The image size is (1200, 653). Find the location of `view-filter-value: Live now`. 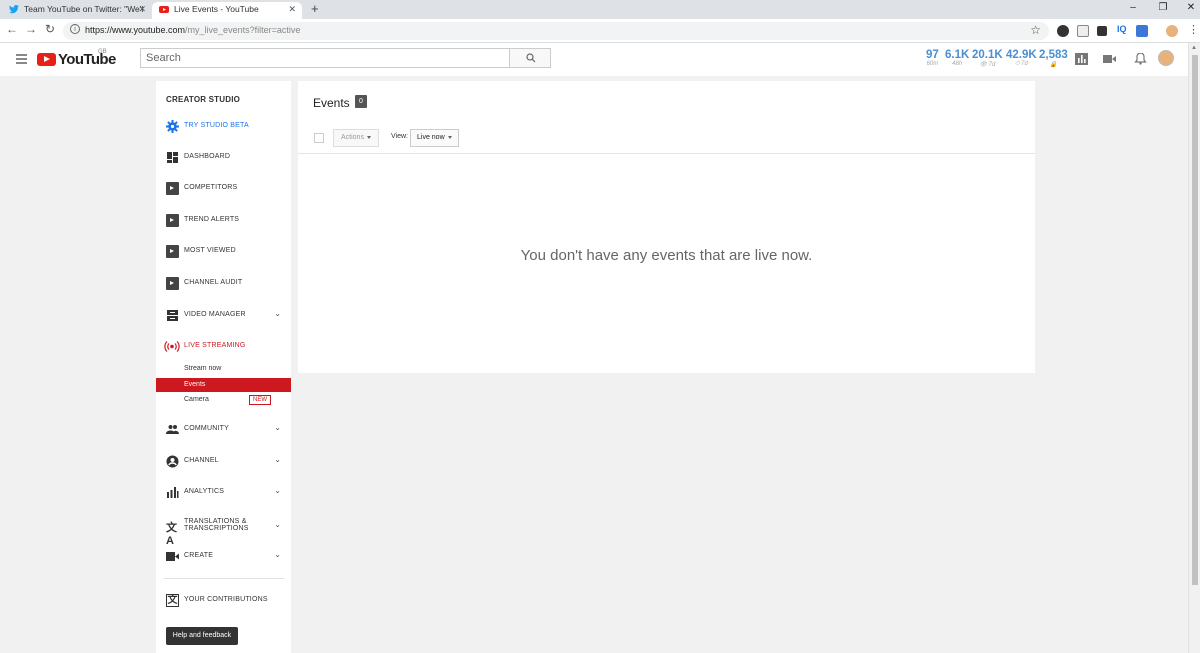

view-filter-value: Live now is located at coordinates (431, 137).